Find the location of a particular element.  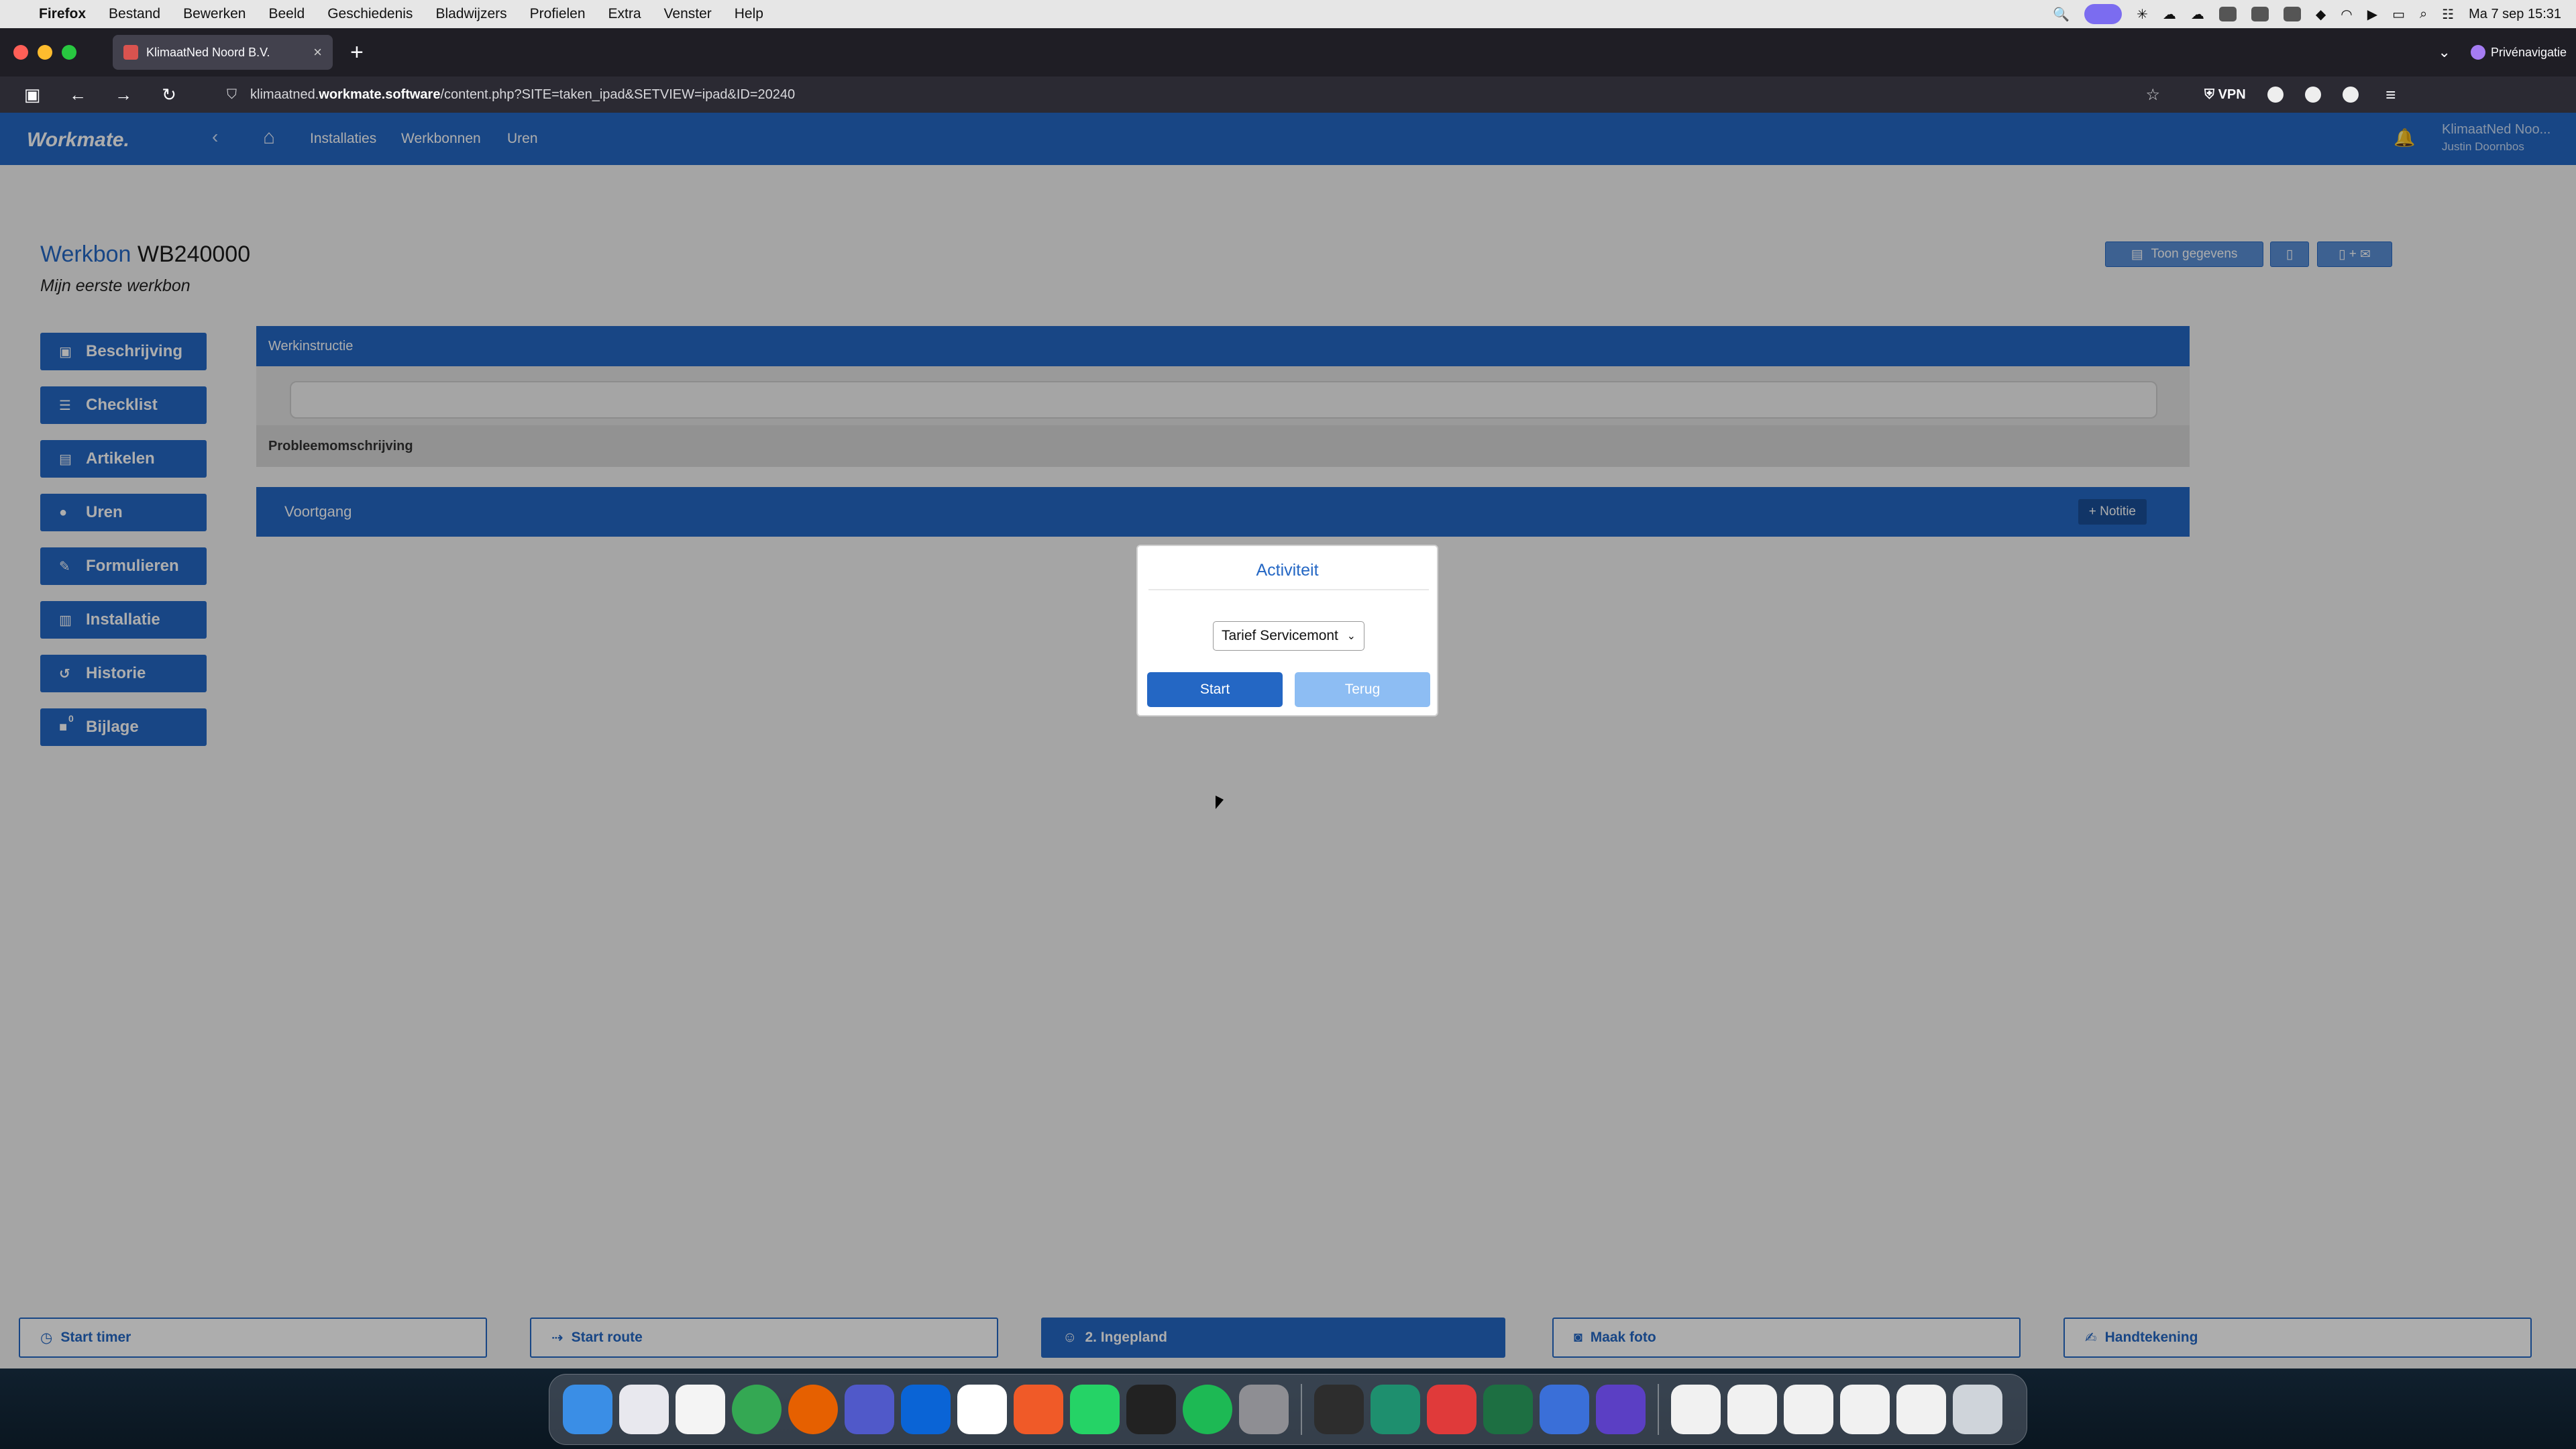

window-controls is located at coordinates (44, 52).